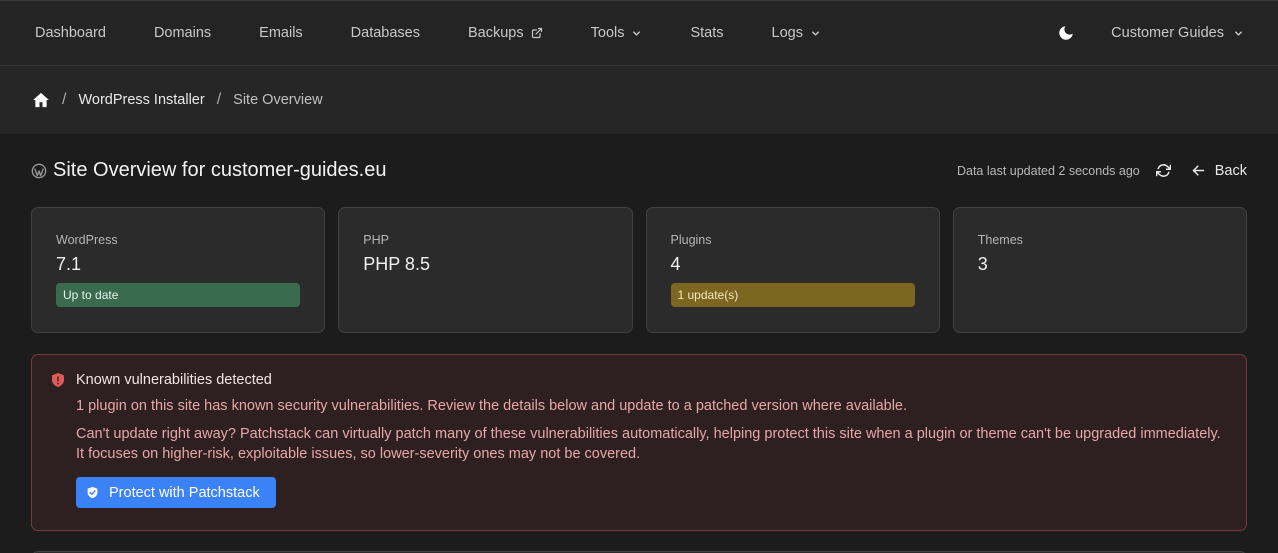  I want to click on shield-alert-icon, so click(58, 380).